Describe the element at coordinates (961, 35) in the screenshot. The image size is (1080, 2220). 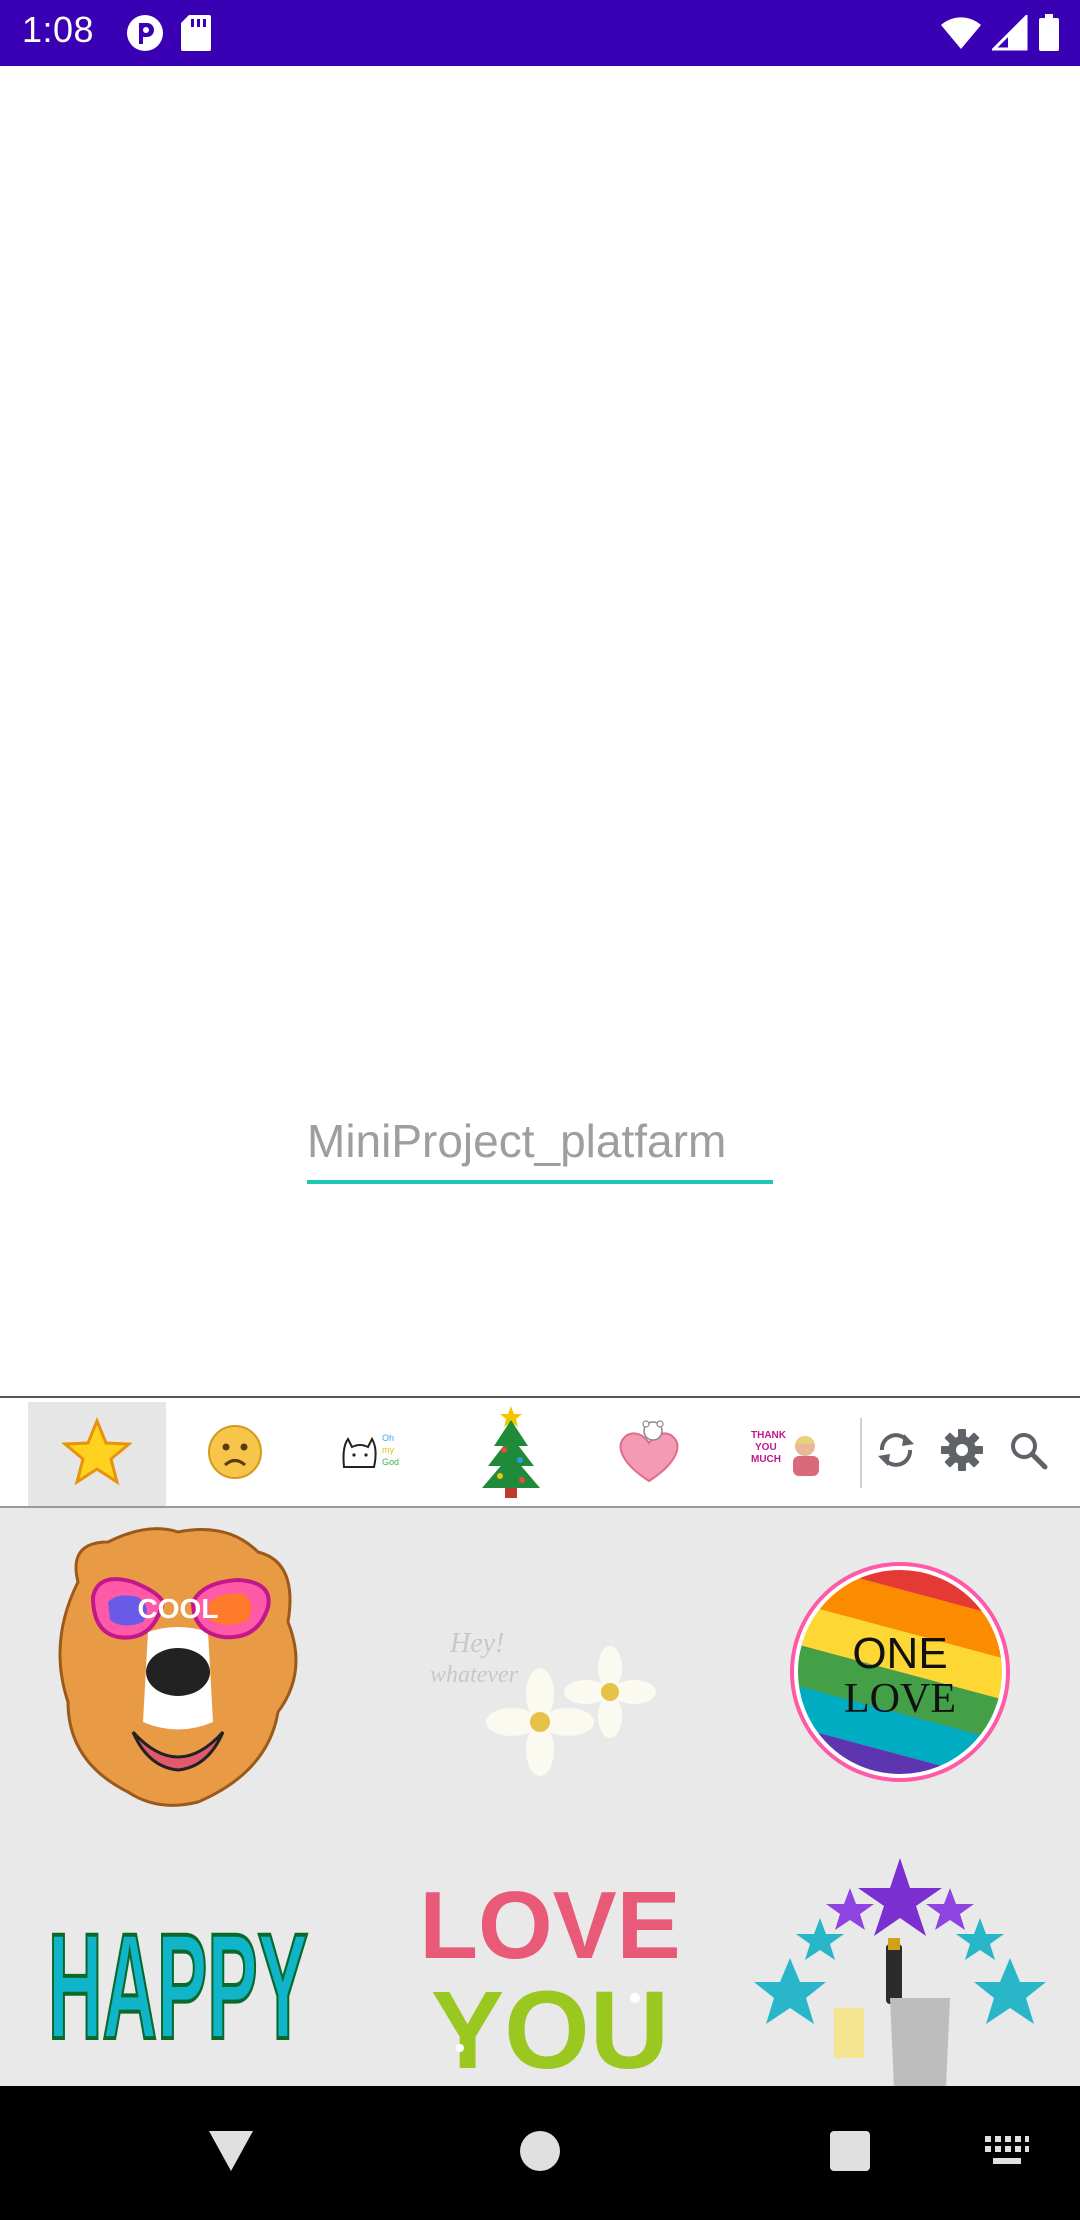
I see `wifi-icon` at that location.